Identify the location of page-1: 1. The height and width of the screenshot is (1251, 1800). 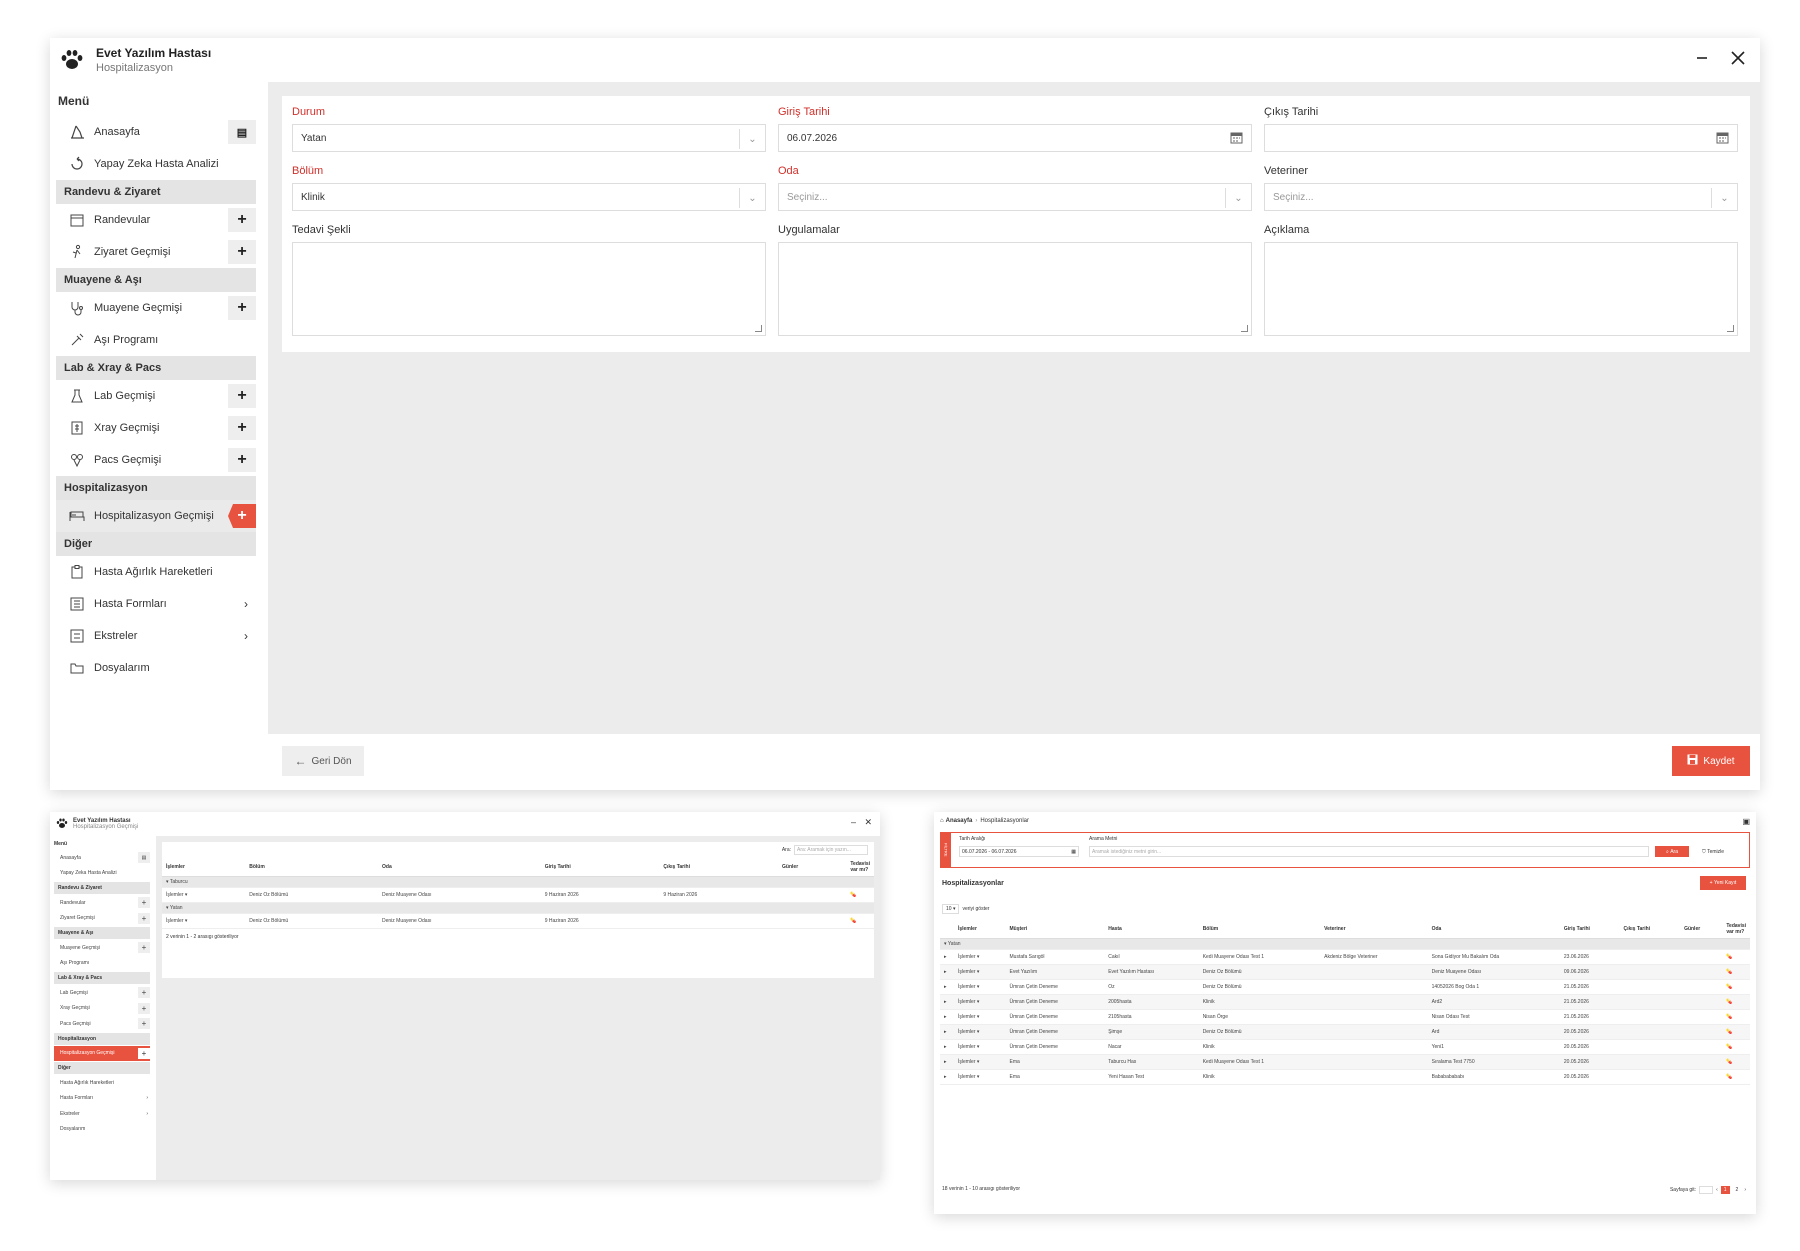
(1725, 1190).